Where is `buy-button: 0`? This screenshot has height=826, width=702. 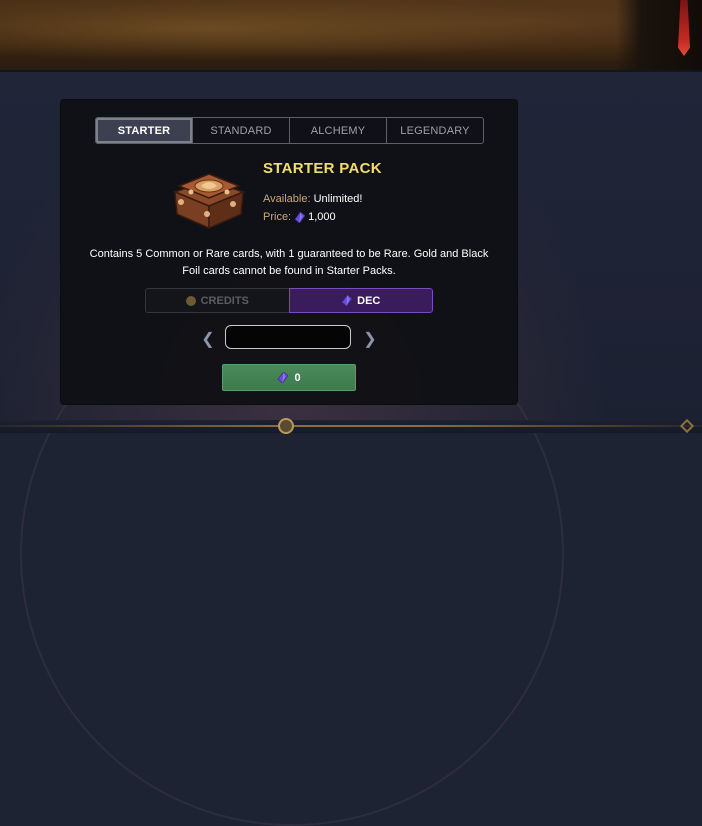 buy-button: 0 is located at coordinates (289, 377).